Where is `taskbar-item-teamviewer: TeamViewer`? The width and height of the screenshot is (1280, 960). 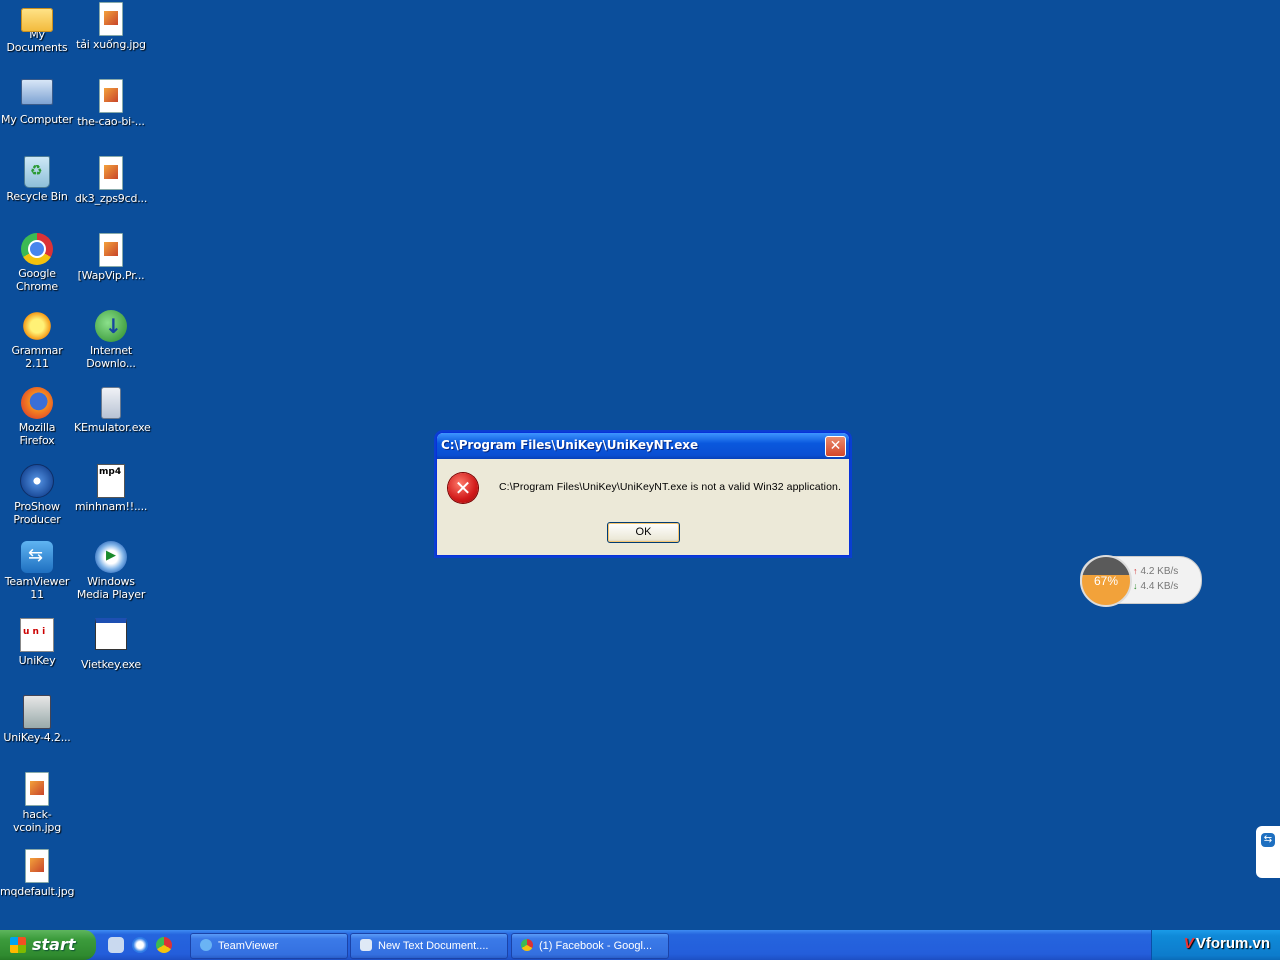
taskbar-item-teamviewer: TeamViewer is located at coordinates (269, 946).